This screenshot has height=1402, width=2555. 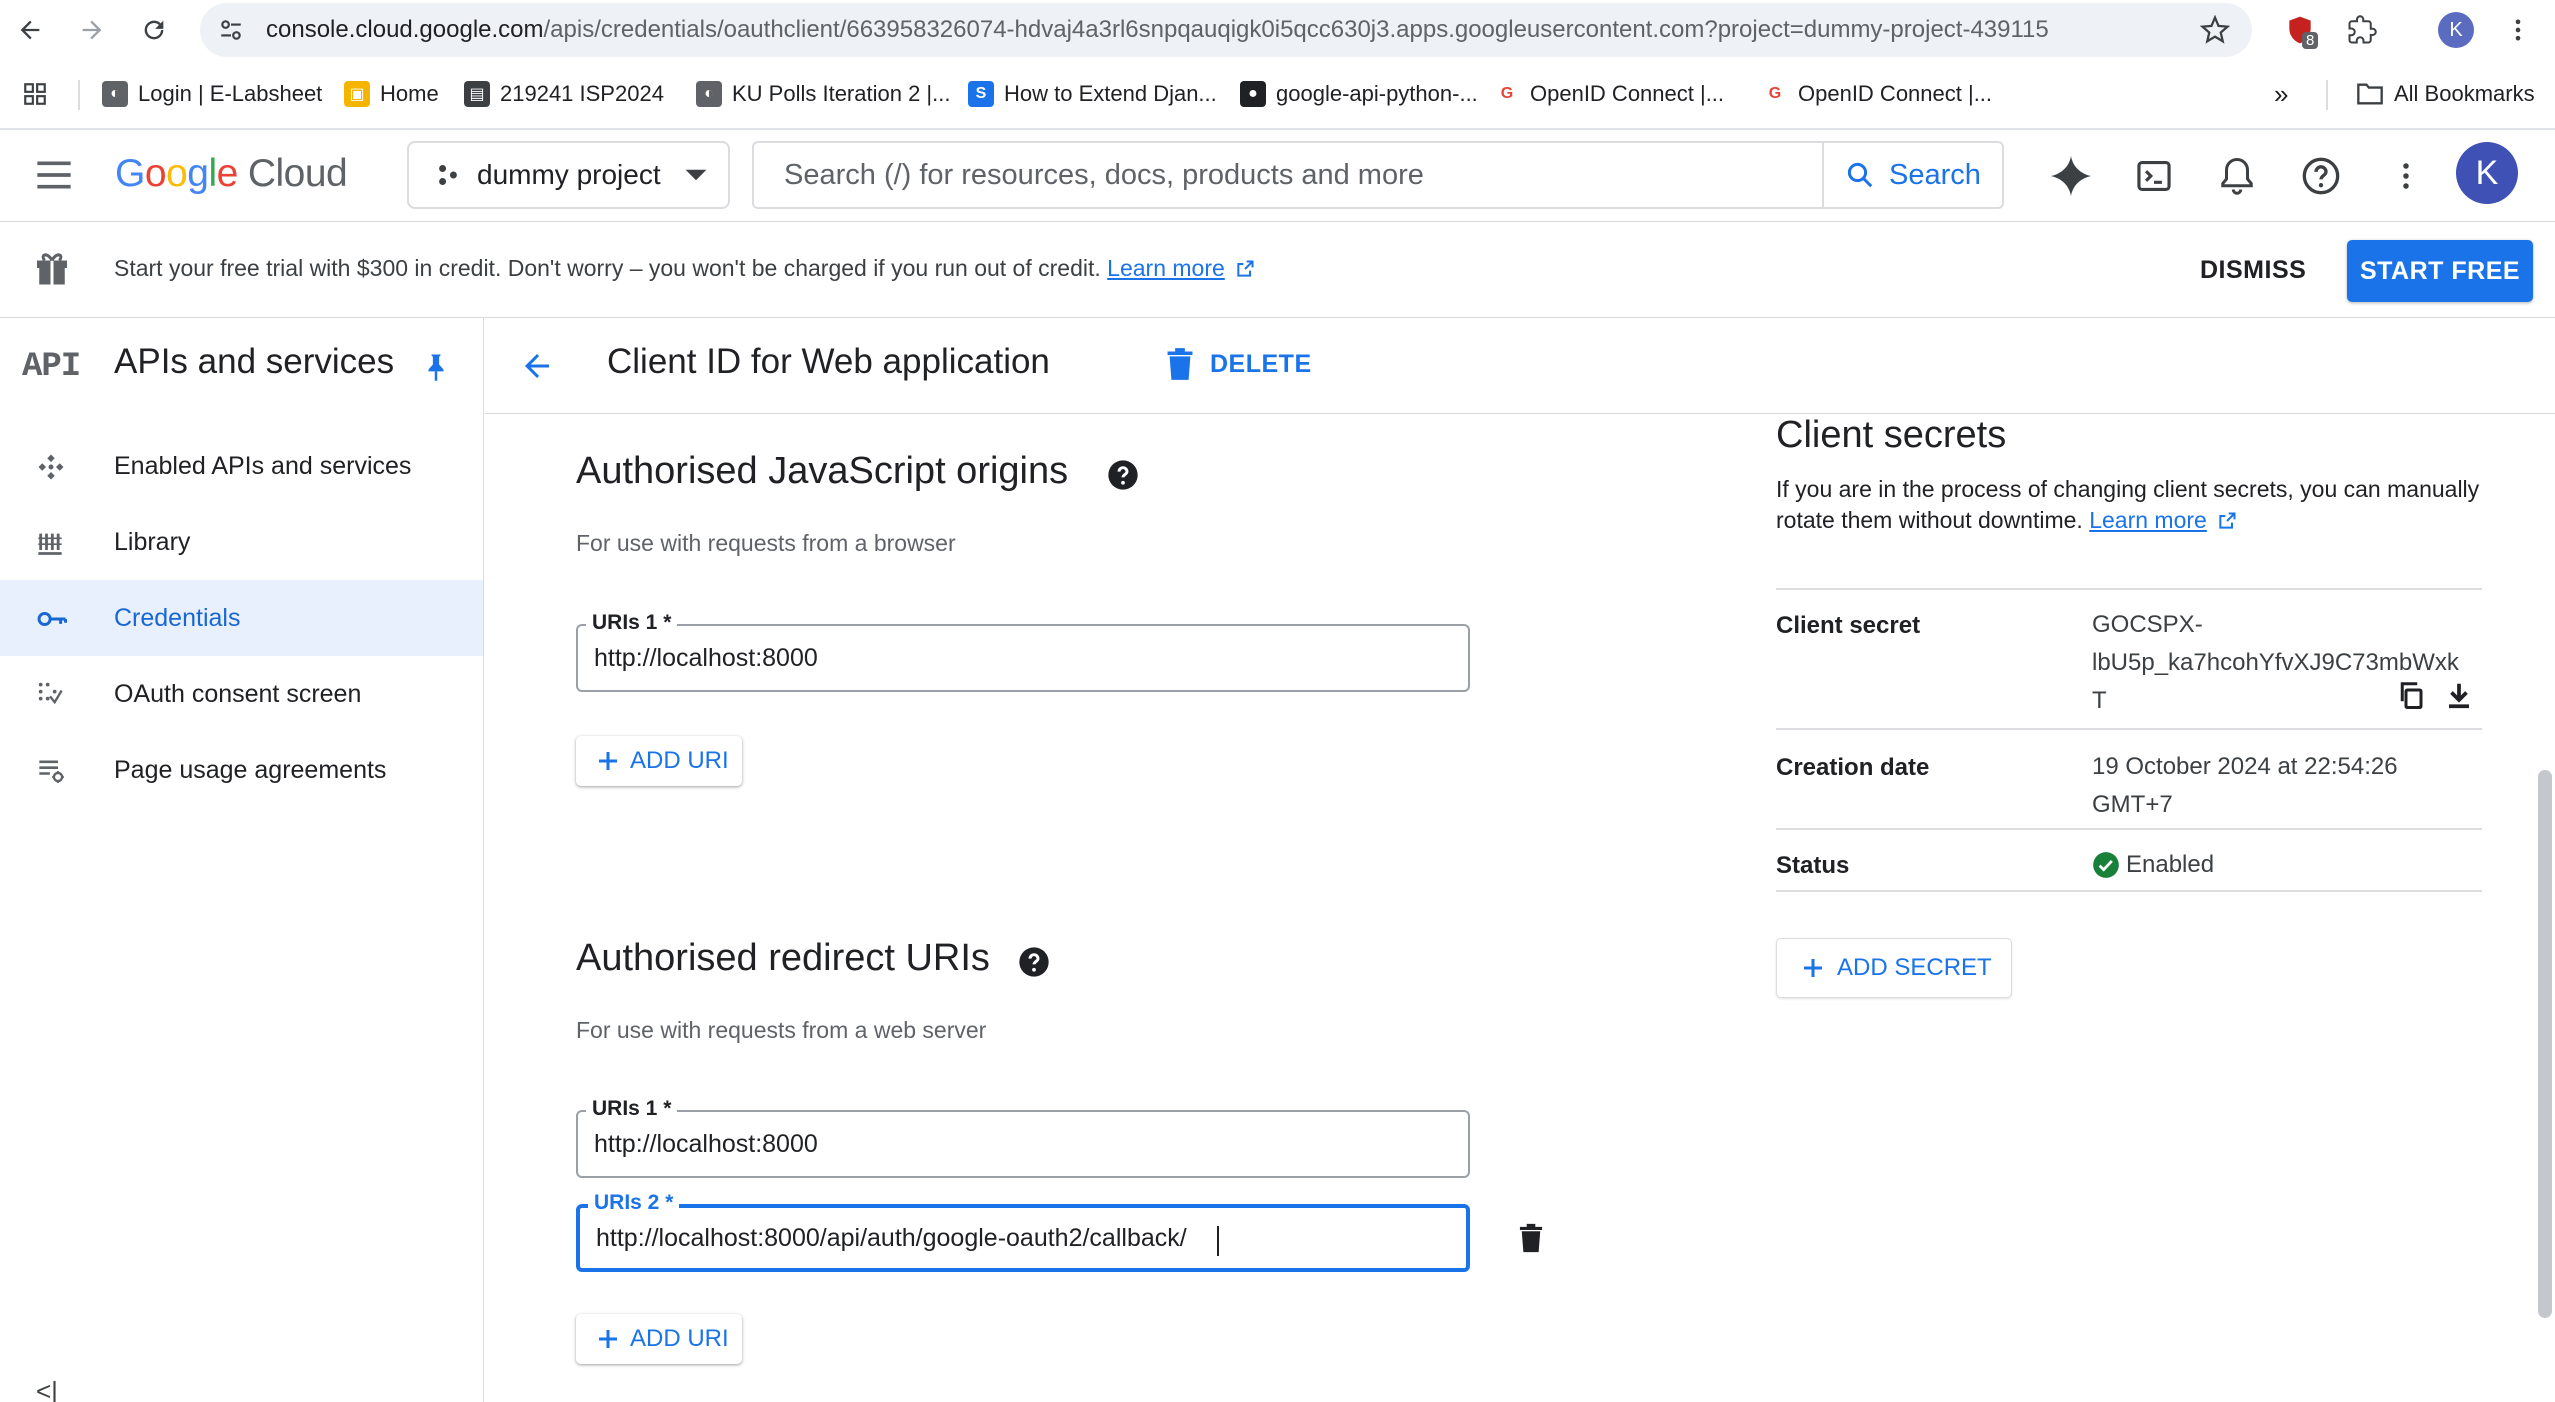 What do you see at coordinates (2459, 695) in the screenshot?
I see `download-icon` at bounding box center [2459, 695].